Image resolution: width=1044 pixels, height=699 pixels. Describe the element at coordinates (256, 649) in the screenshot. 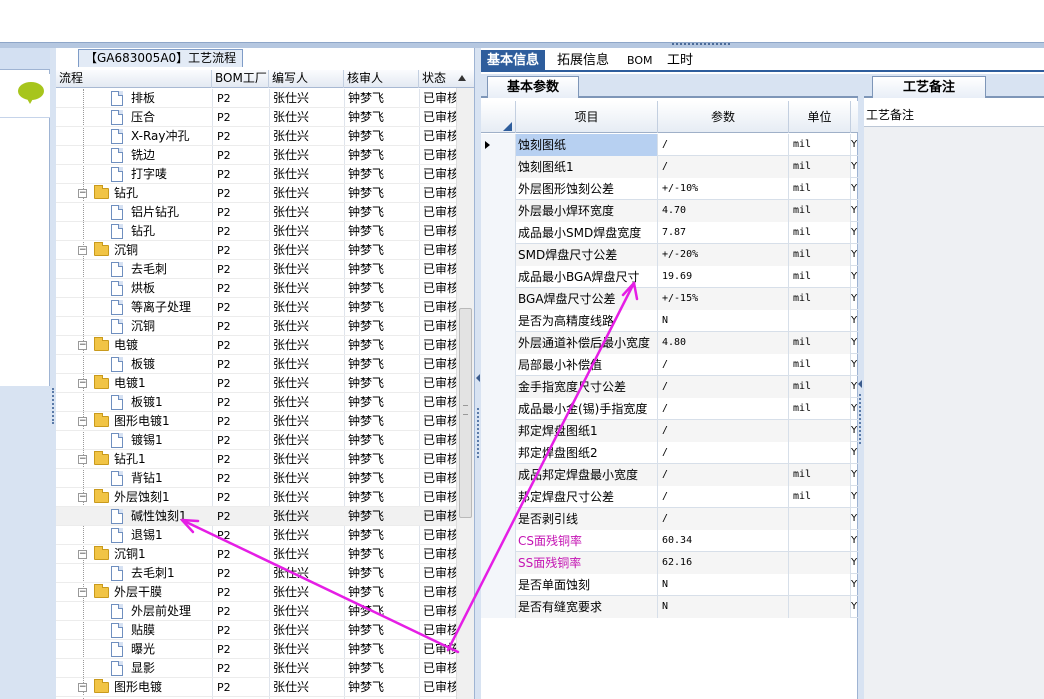

I see `tree-step-row: 曝光 P2 张仕兴 钟梦飞 已审核` at that location.